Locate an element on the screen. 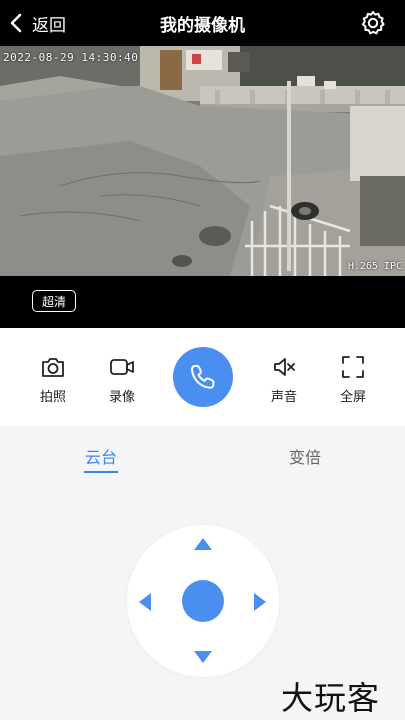 The height and width of the screenshot is (720, 405). camera-icon is located at coordinates (53, 367).